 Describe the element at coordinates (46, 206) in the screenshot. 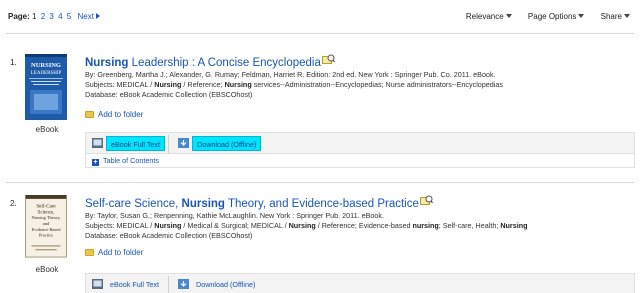

I see `cover-title-line: Self-Care` at that location.